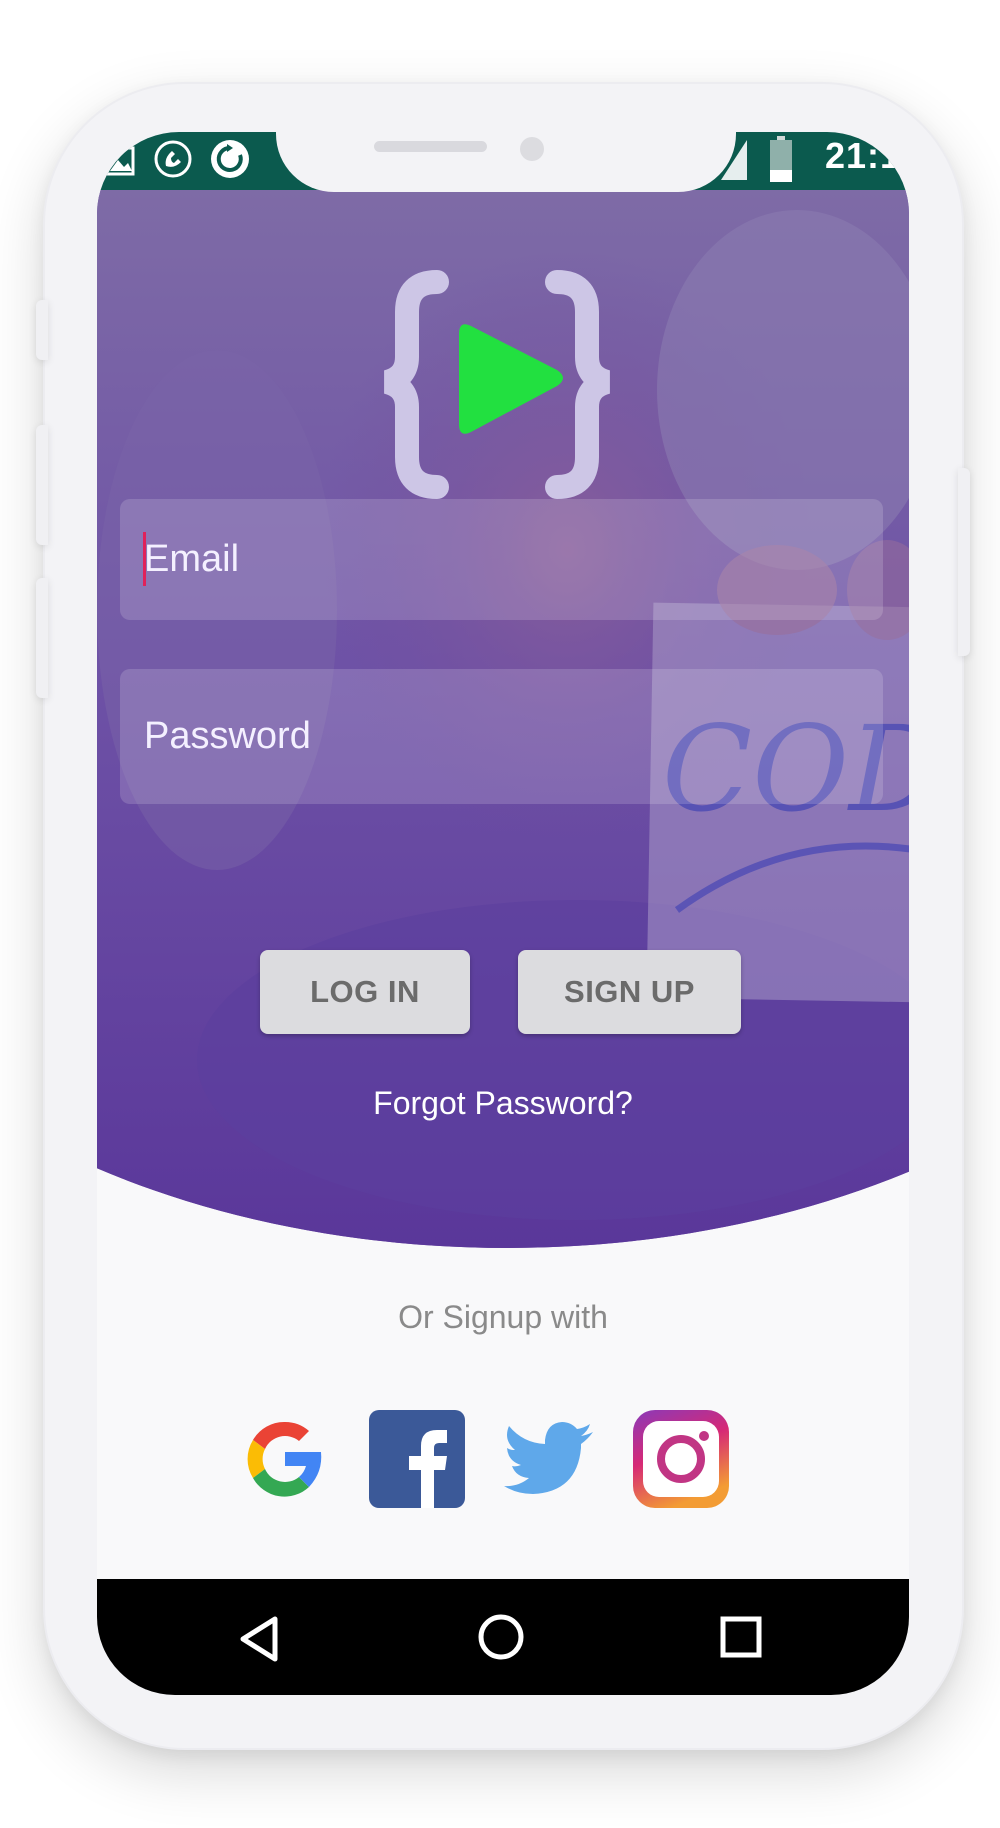 The height and width of the screenshot is (1828, 1000). I want to click on code-play-logo, so click(497, 384).